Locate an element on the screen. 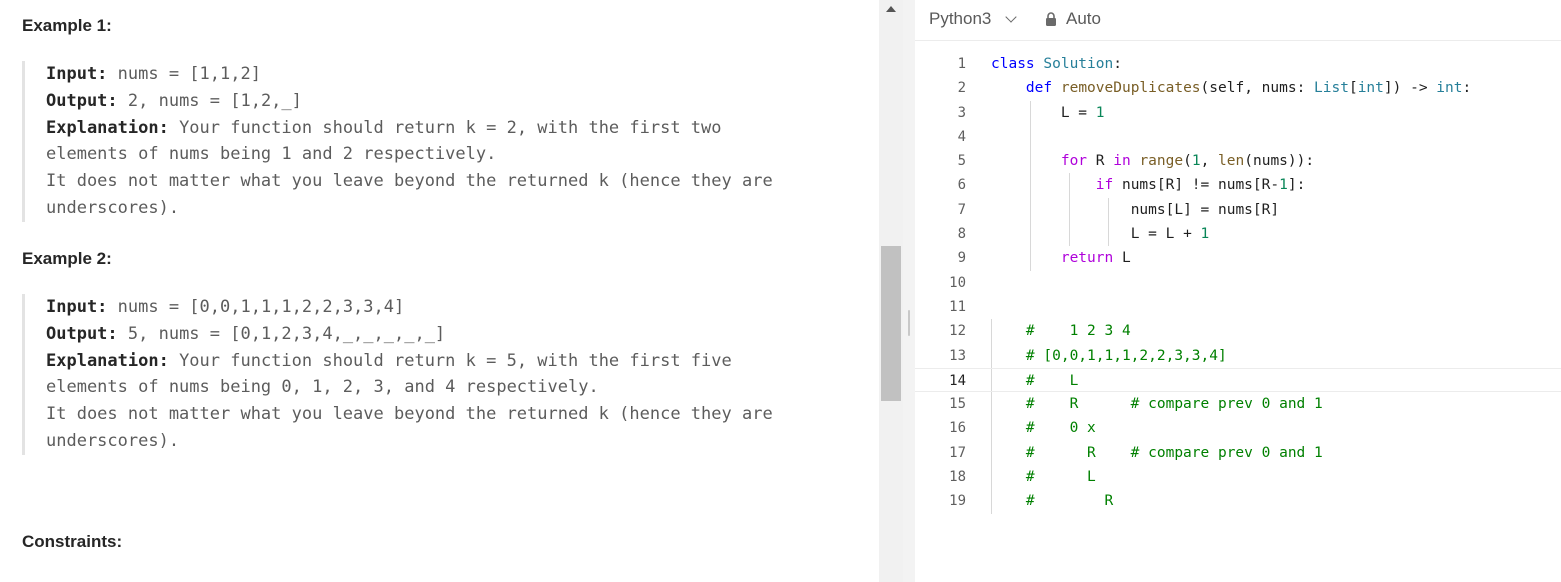 Image resolution: width=1561 pixels, height=582 pixels. line-number: 8 is located at coordinates (961, 234).